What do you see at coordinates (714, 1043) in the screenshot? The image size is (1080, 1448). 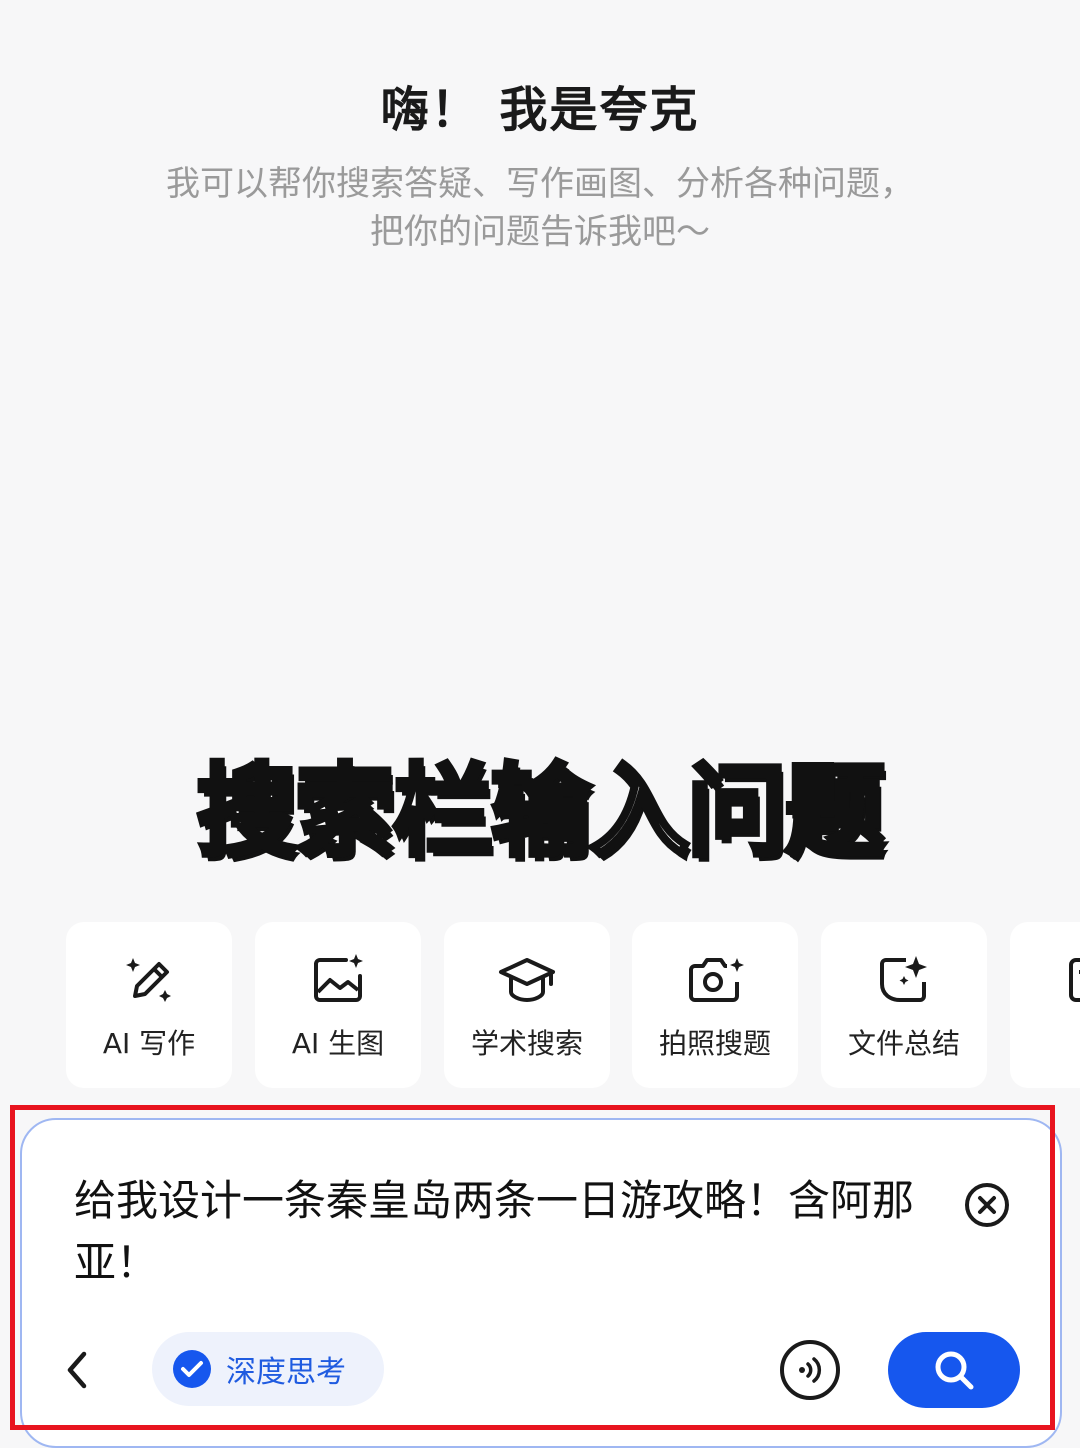 I see `tool-label: 拍照搜题` at bounding box center [714, 1043].